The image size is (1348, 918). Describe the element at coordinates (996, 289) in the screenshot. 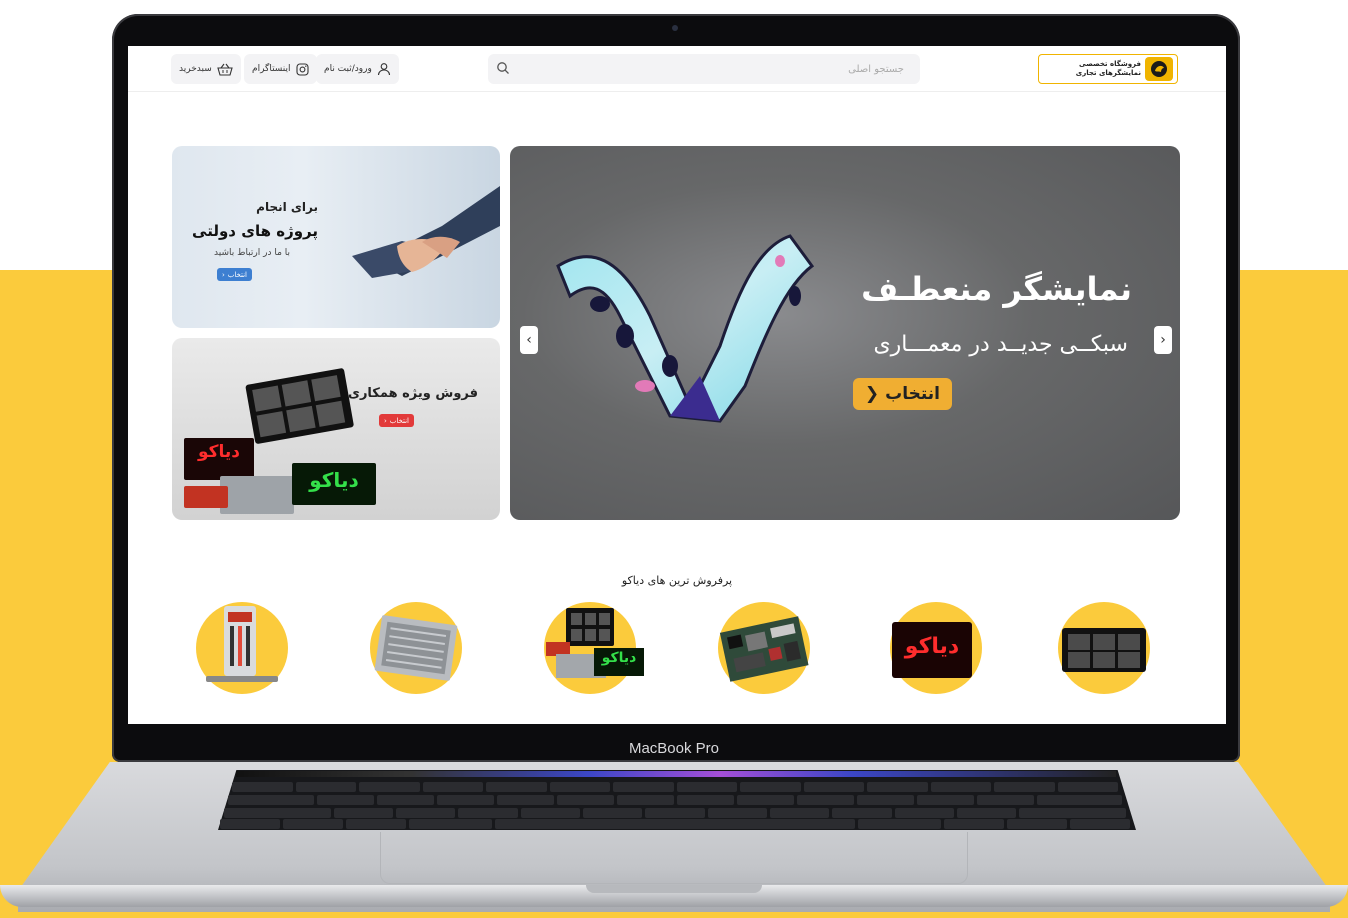

I see `hero-title: نمایشگر منعطـف` at that location.